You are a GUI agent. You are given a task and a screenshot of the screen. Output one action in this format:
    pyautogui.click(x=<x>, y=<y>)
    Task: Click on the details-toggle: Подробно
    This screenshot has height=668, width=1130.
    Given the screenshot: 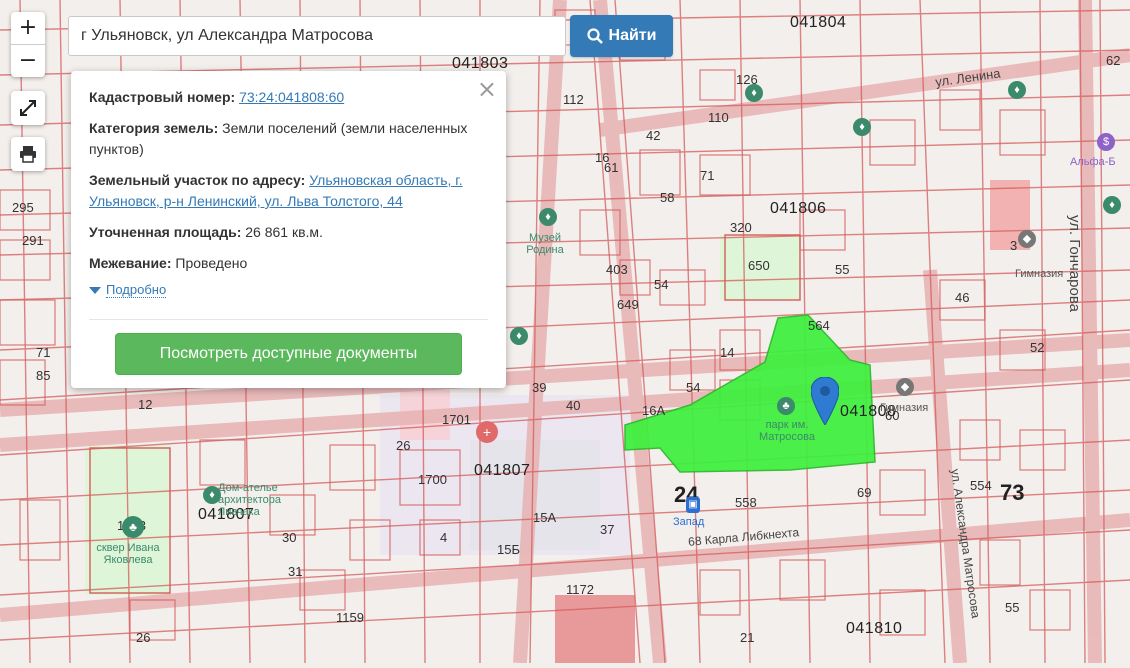 What is the action you would take?
    pyautogui.click(x=288, y=290)
    